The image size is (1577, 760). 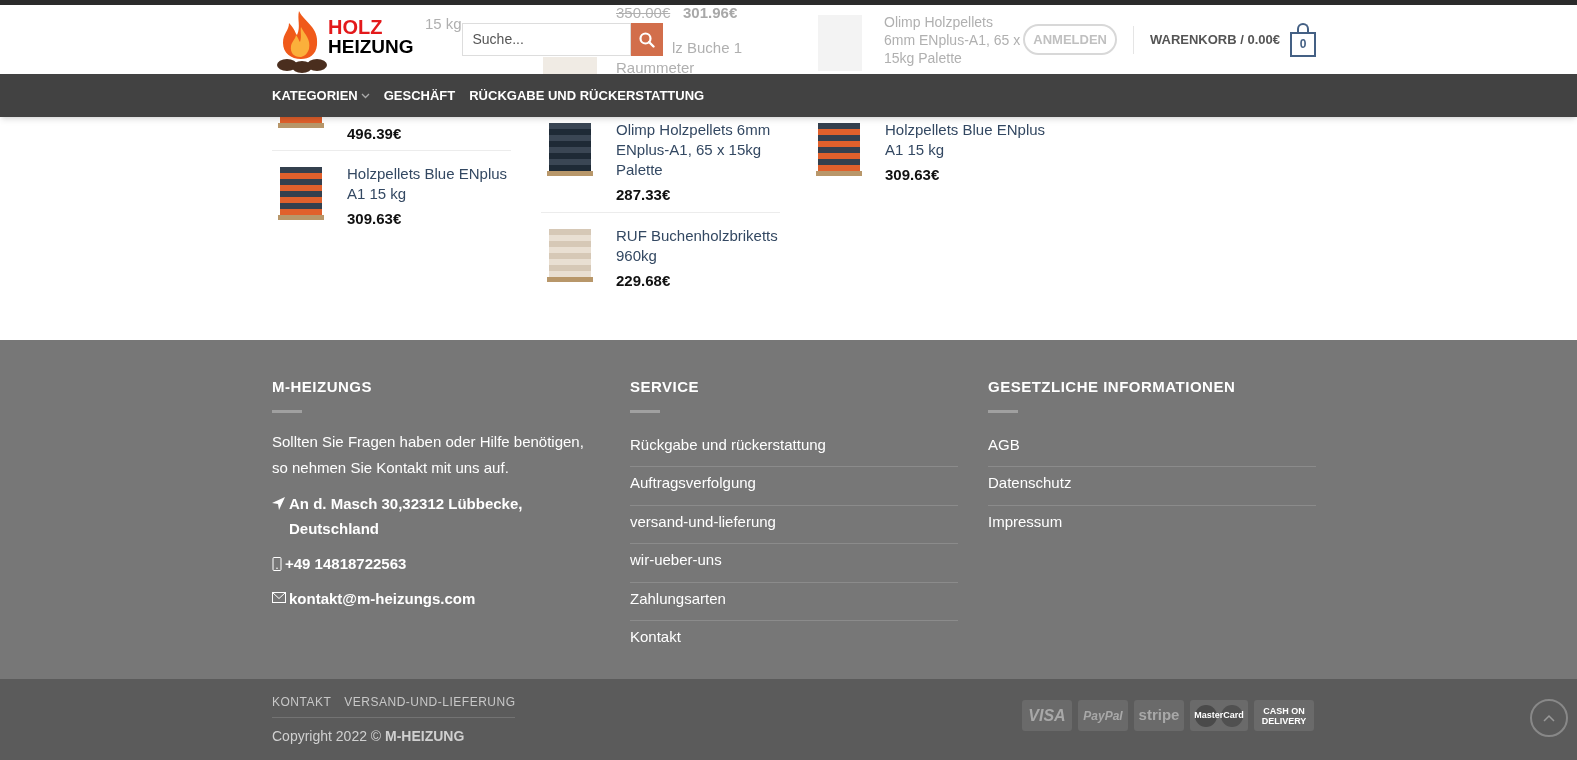 I want to click on footer-link: Auftragsverfolgung, so click(x=794, y=486).